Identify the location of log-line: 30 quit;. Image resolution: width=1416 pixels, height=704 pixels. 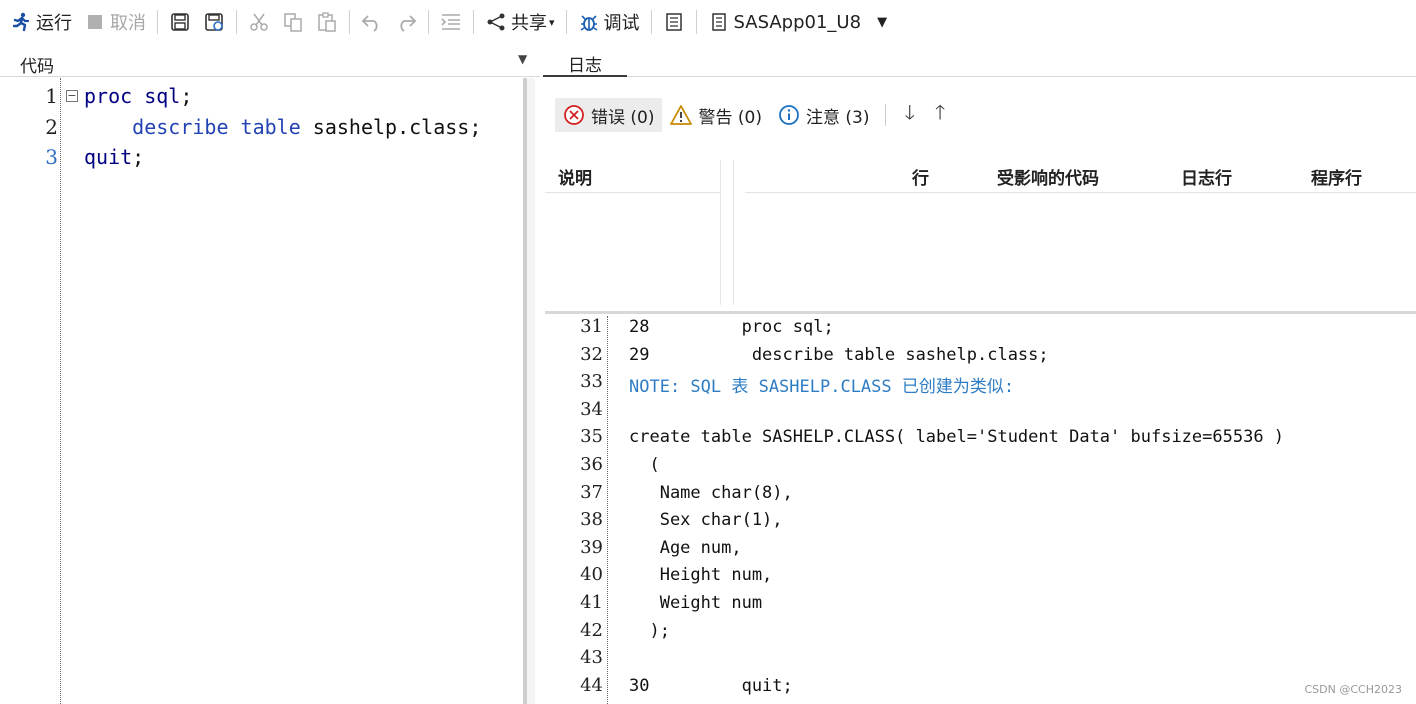
(711, 685).